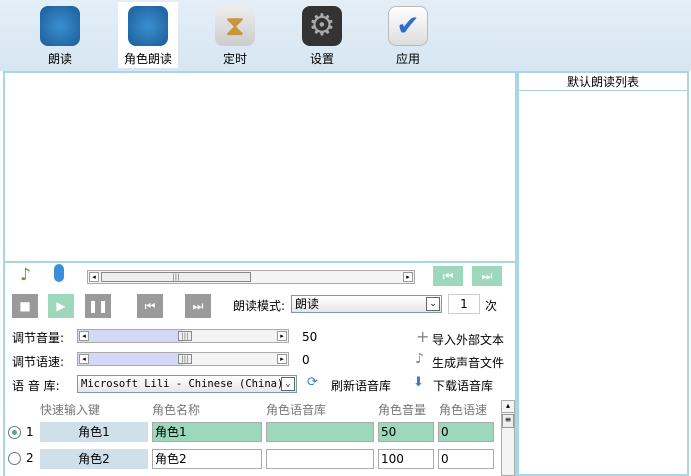 The image size is (691, 476). Describe the element at coordinates (312, 382) in the screenshot. I see `refresh-icon: ⟳` at that location.